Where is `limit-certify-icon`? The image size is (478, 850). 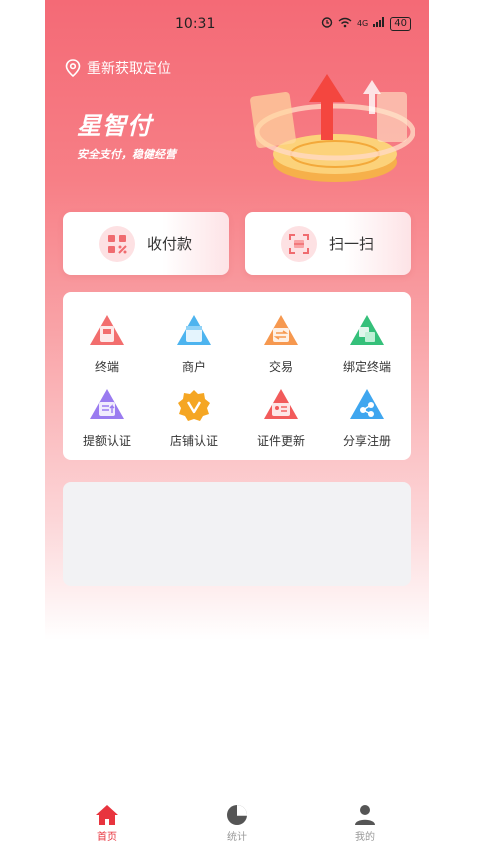
limit-certify-icon is located at coordinates (107, 404).